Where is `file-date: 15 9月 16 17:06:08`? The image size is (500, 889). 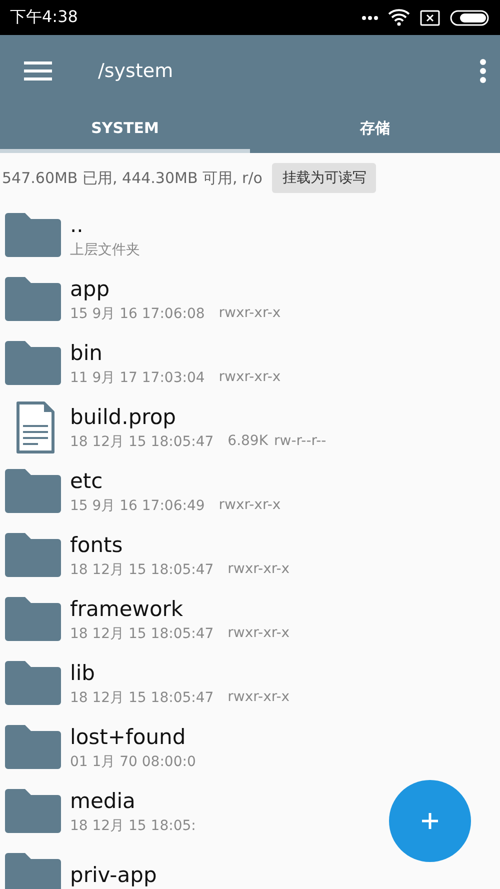
file-date: 15 9月 16 17:06:08 is located at coordinates (137, 313).